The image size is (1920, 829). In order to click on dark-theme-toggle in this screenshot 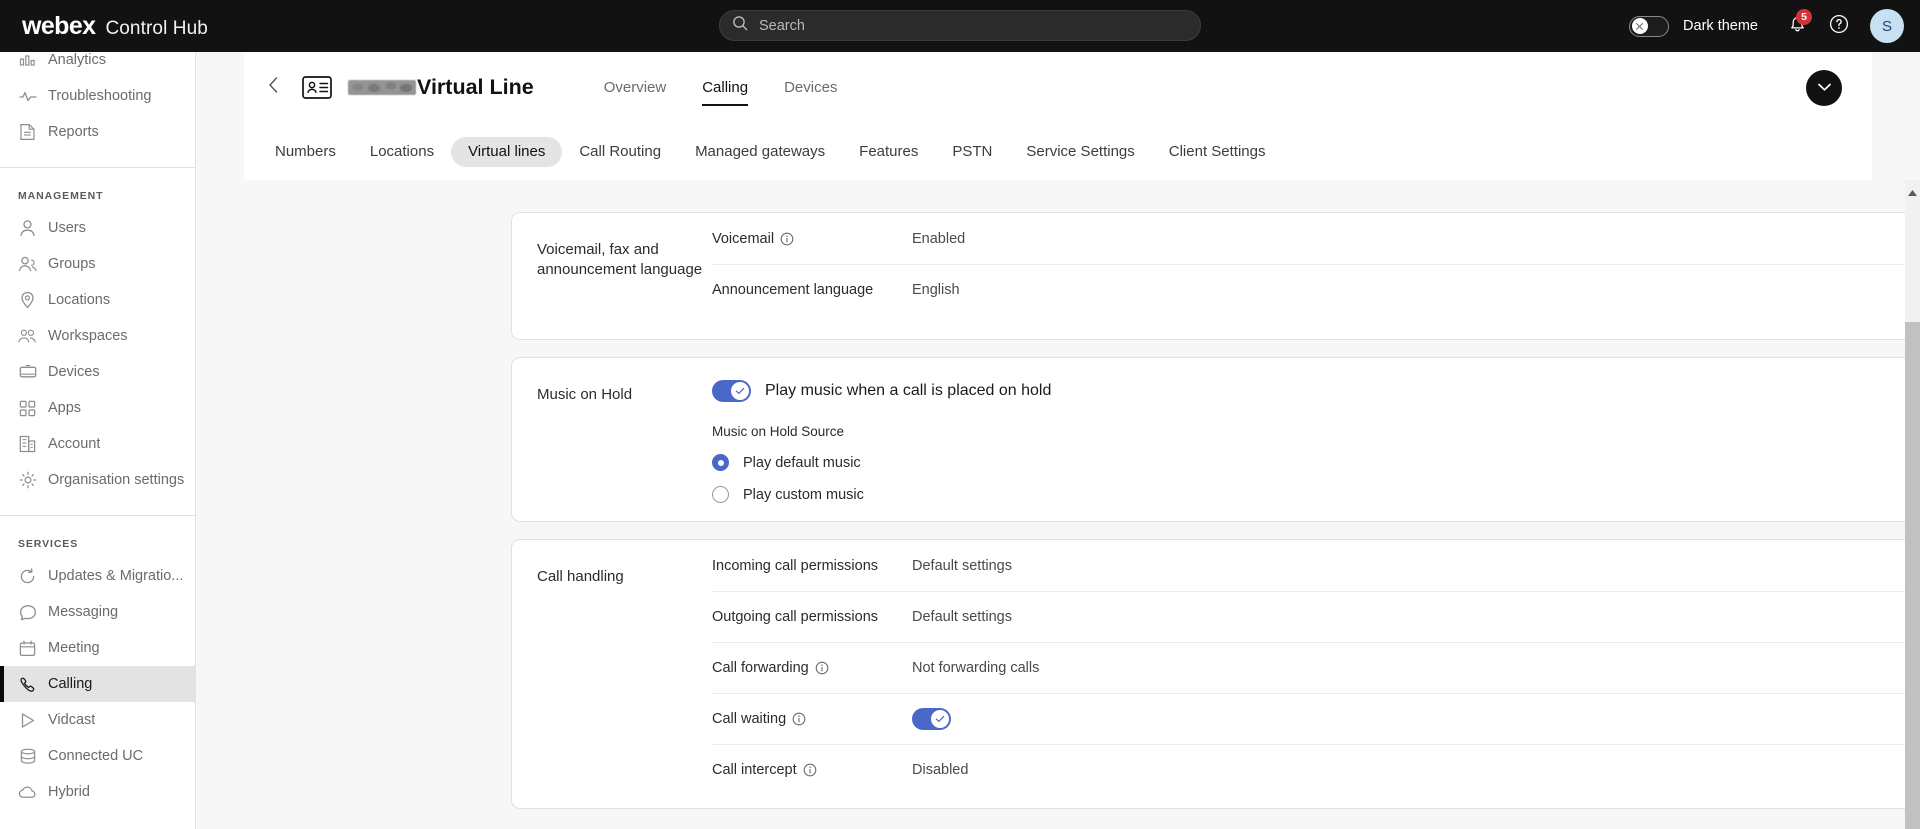, I will do `click(1649, 26)`.